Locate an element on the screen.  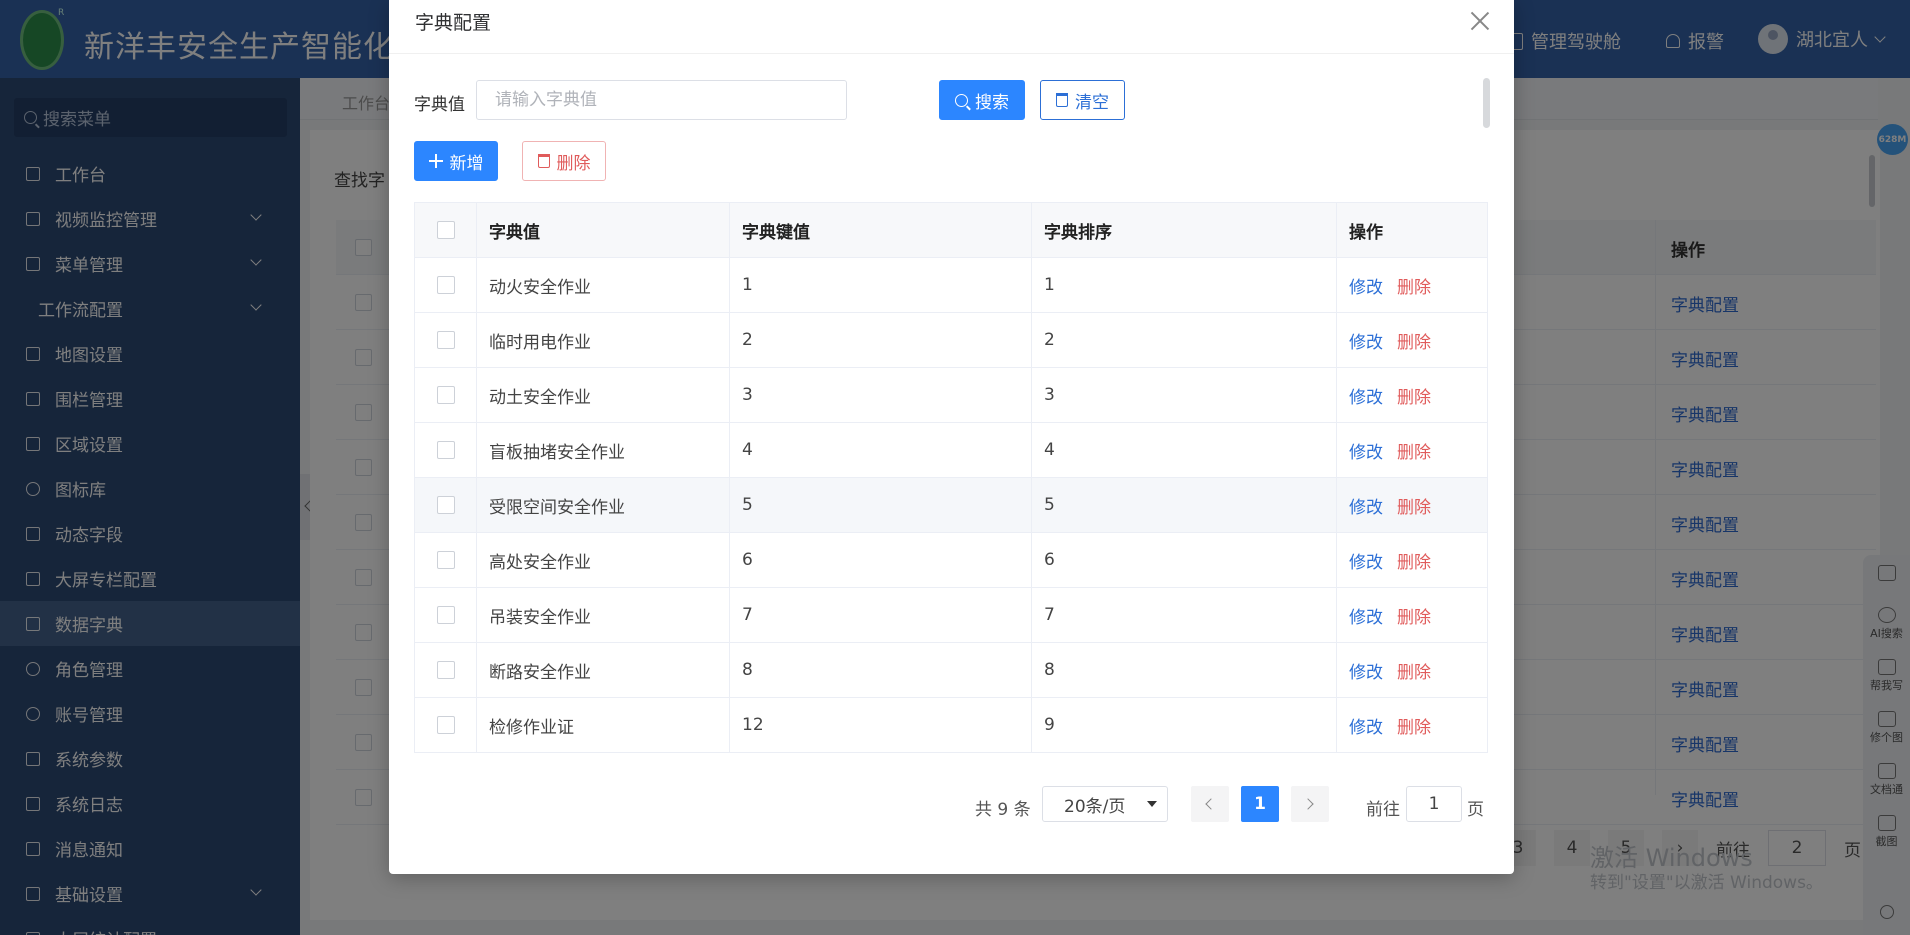
table-row: 断路安全作业 8 8 修改 删除 is located at coordinates (951, 670).